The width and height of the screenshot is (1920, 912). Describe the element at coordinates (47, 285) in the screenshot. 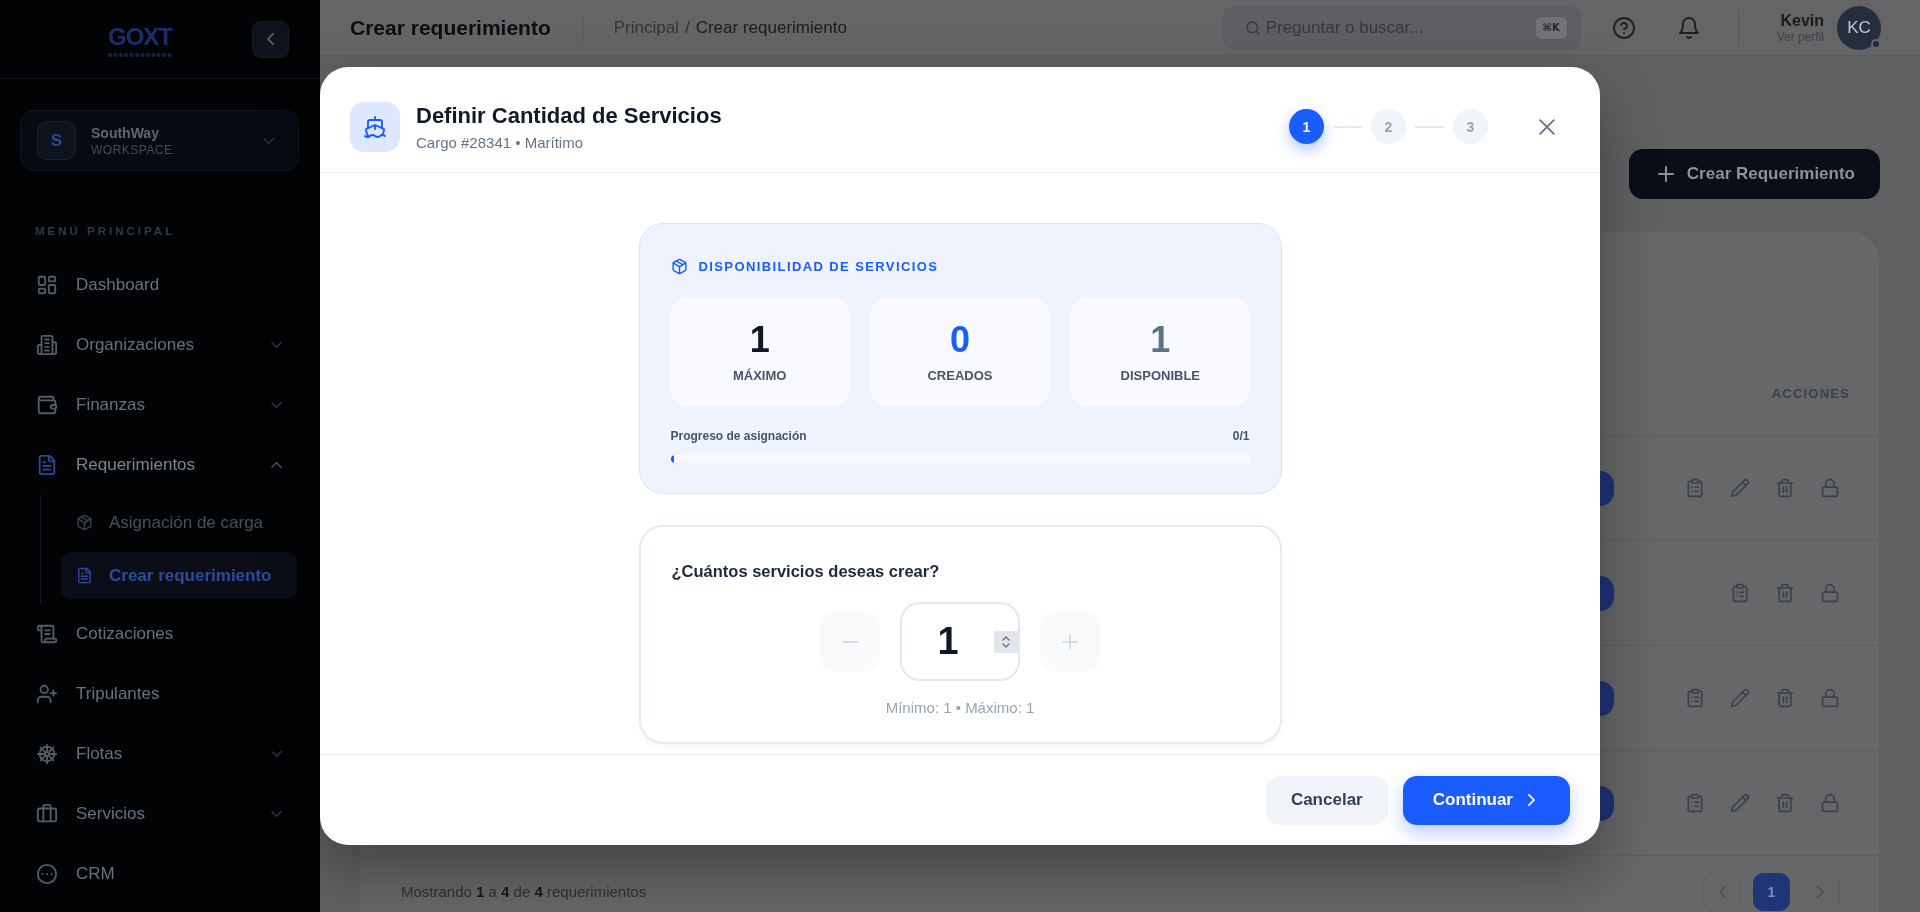

I see `grid-icon` at that location.